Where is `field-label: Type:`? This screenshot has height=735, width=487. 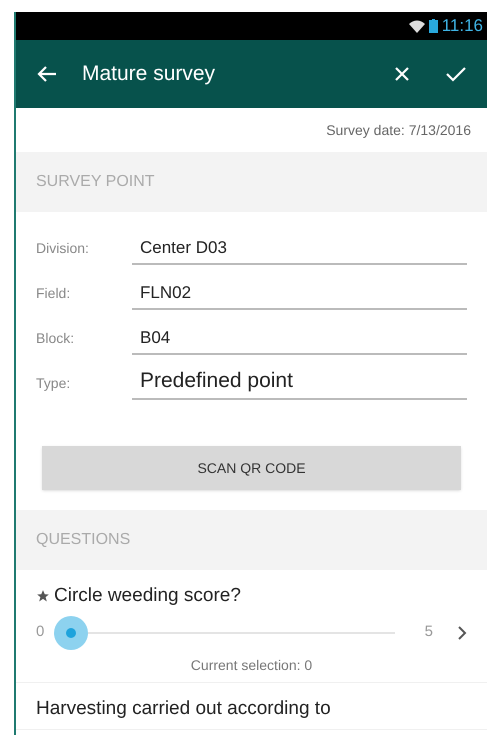
field-label: Type: is located at coordinates (54, 383).